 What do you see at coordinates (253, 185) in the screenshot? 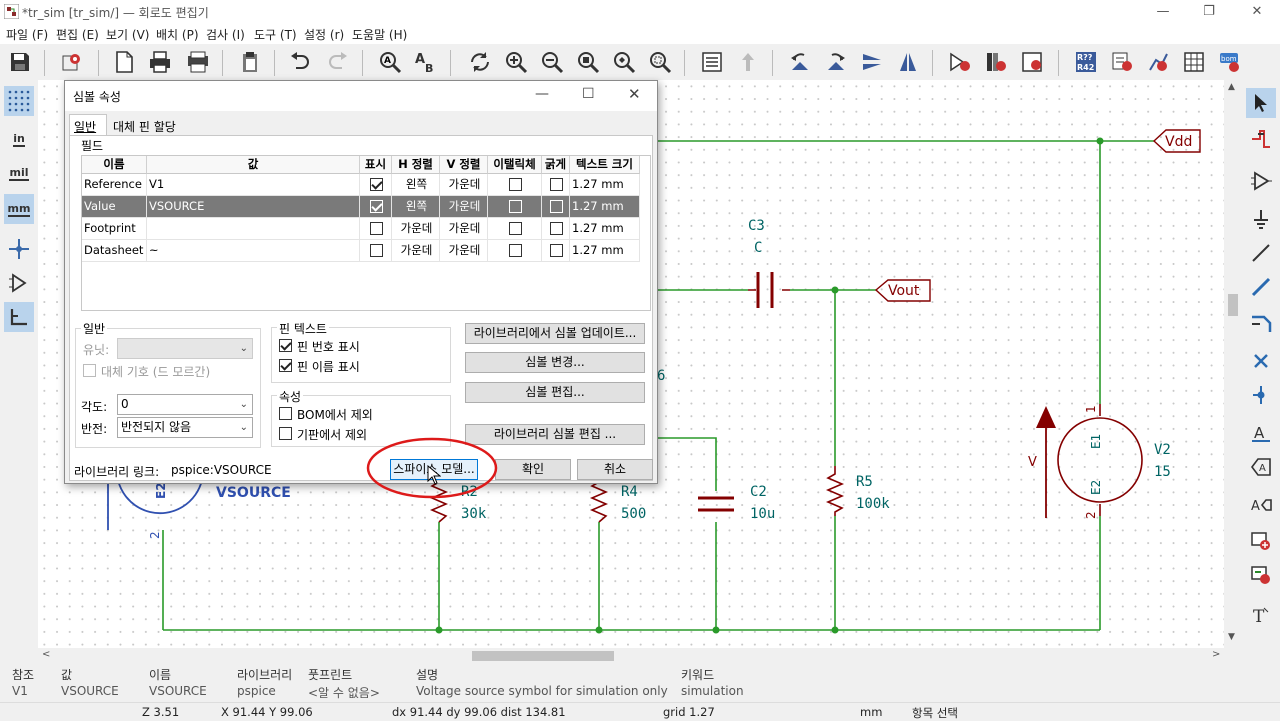
I see `field-value-cell: V1` at bounding box center [253, 185].